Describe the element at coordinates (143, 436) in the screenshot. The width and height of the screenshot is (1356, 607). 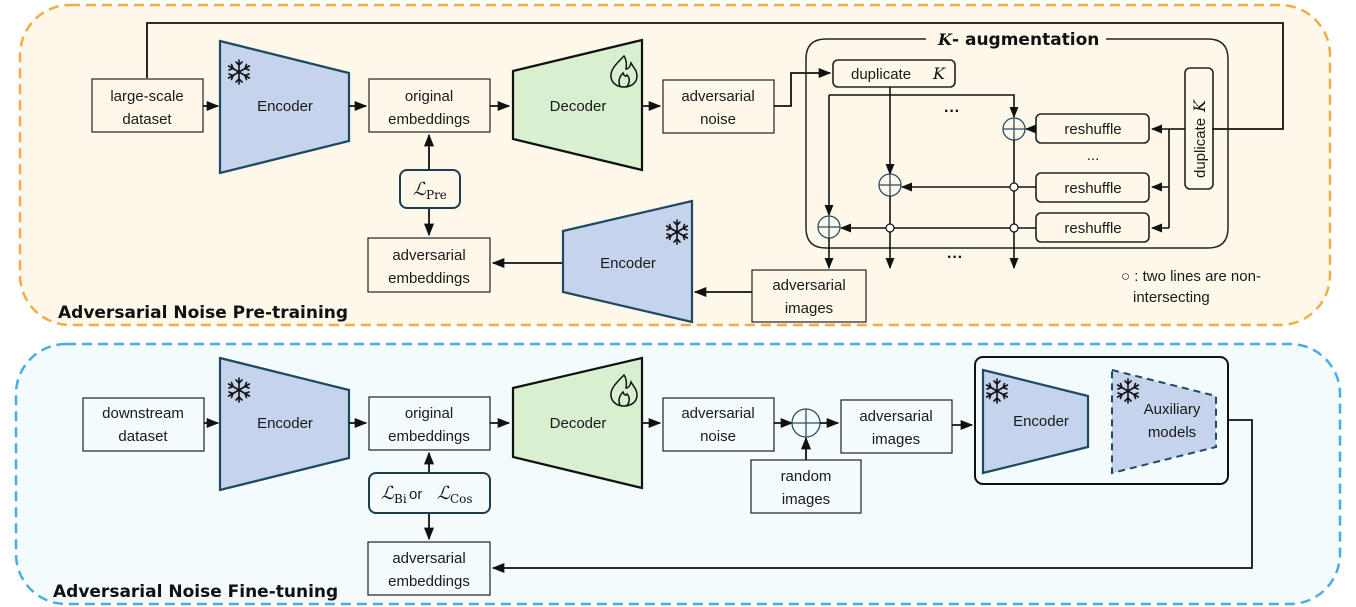
I see `svg-text: dataset` at that location.